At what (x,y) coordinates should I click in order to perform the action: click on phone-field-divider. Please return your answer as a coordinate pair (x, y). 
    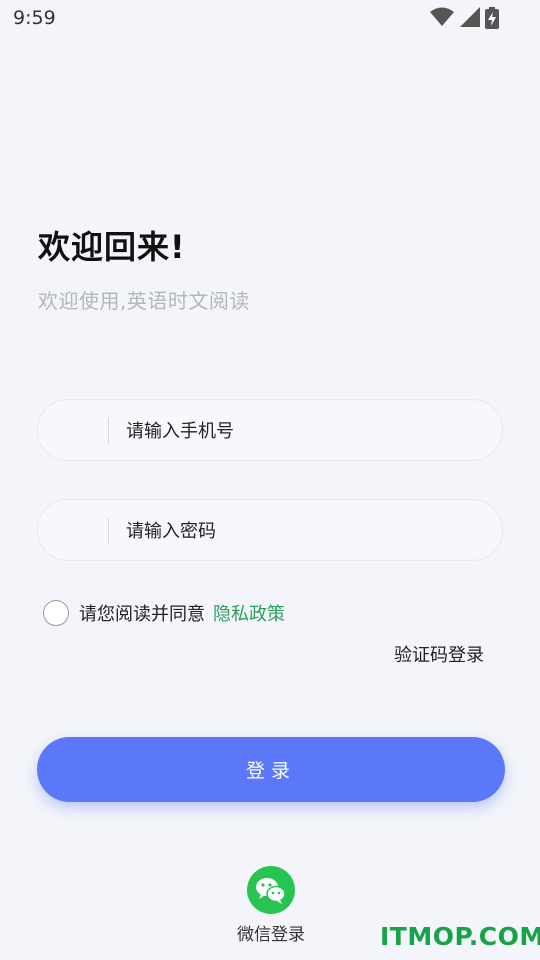
    Looking at the image, I should click on (108, 431).